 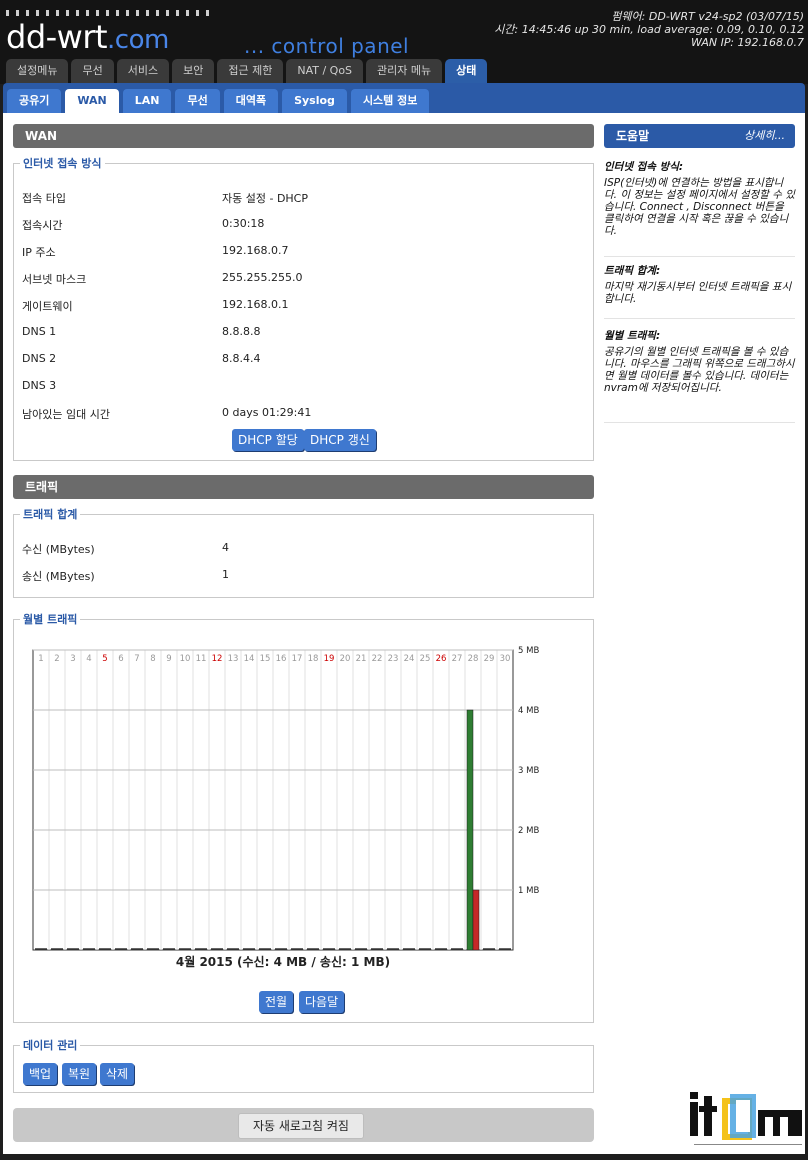 I want to click on sub-tab: 공유기, so click(x=34, y=101).